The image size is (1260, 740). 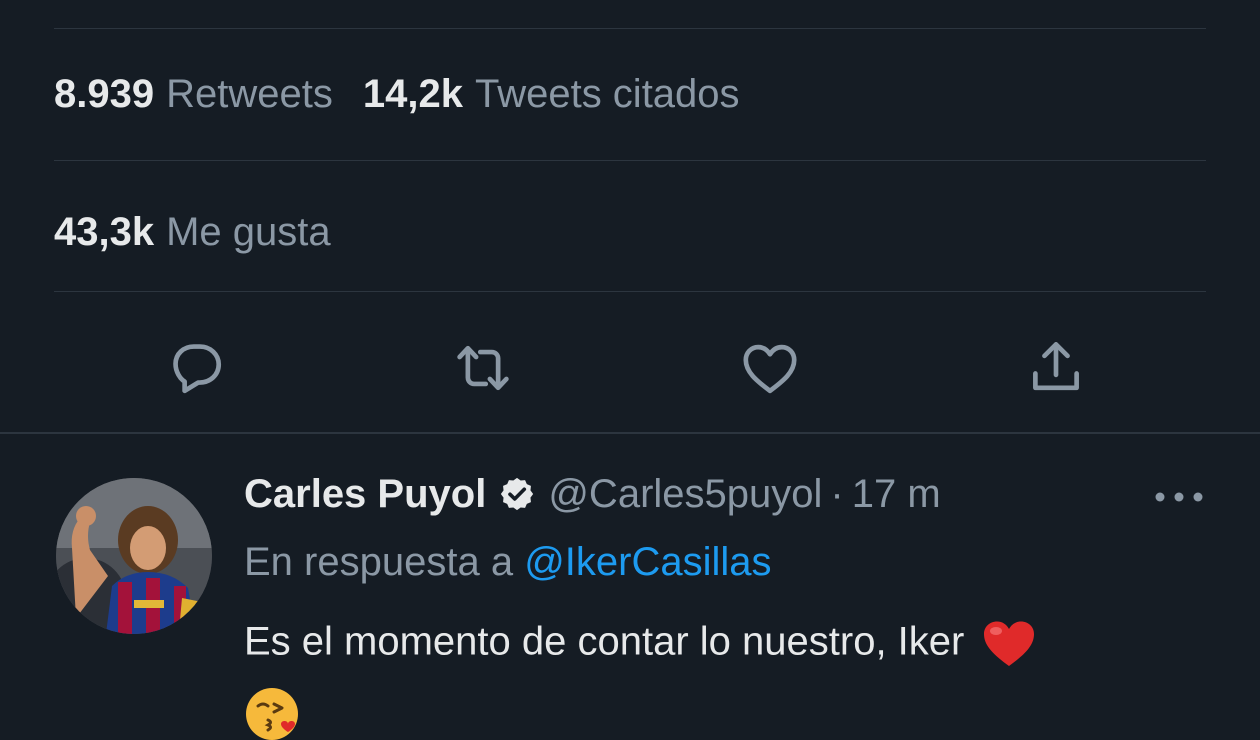 I want to click on avatar, so click(x=134, y=556).